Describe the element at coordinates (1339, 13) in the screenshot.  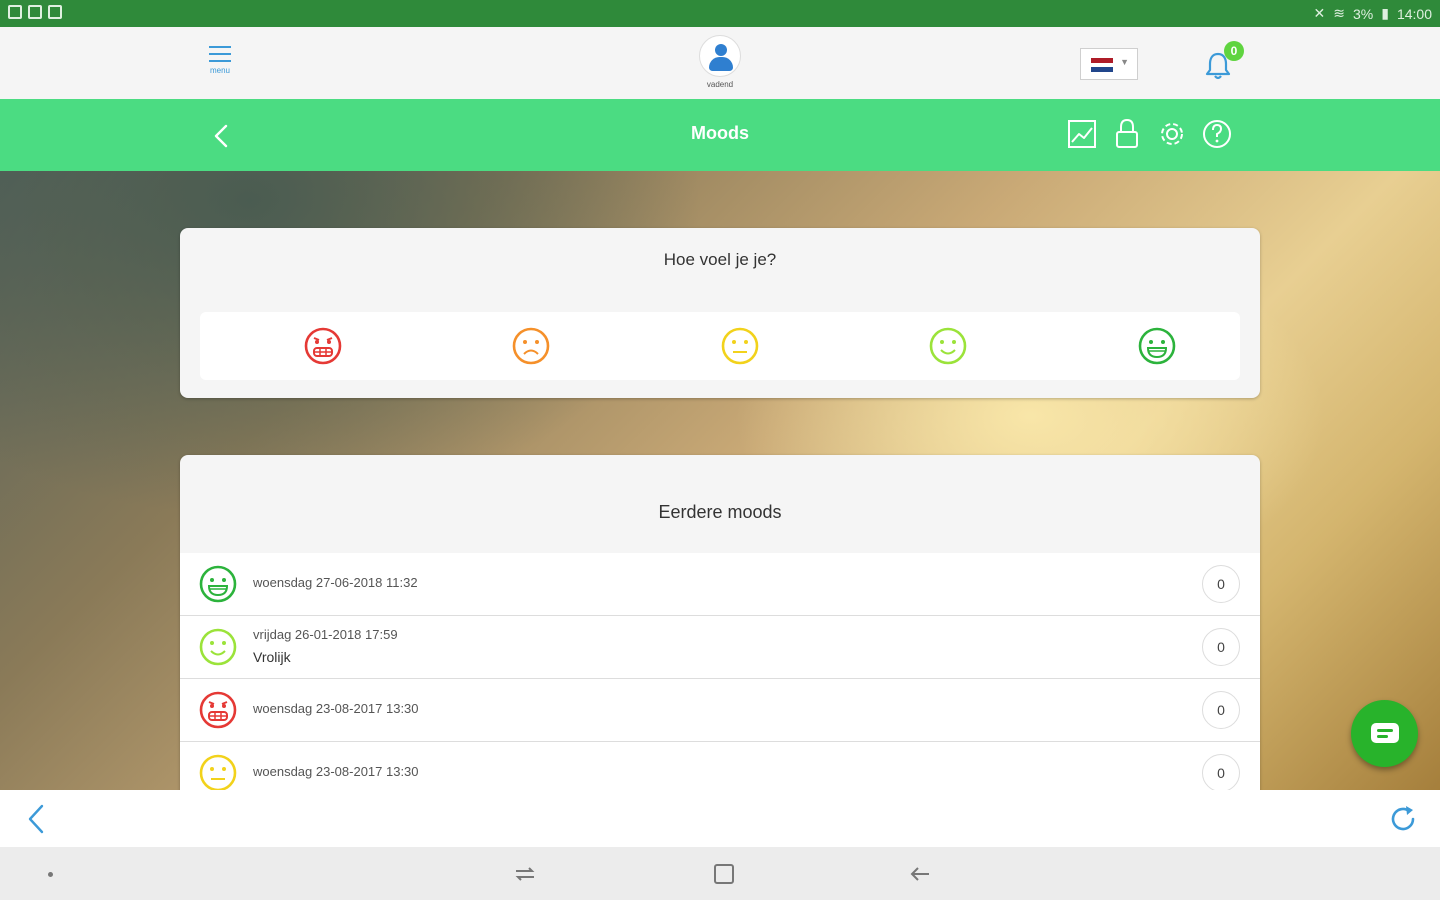
I see `wifi-icon: ≋` at that location.